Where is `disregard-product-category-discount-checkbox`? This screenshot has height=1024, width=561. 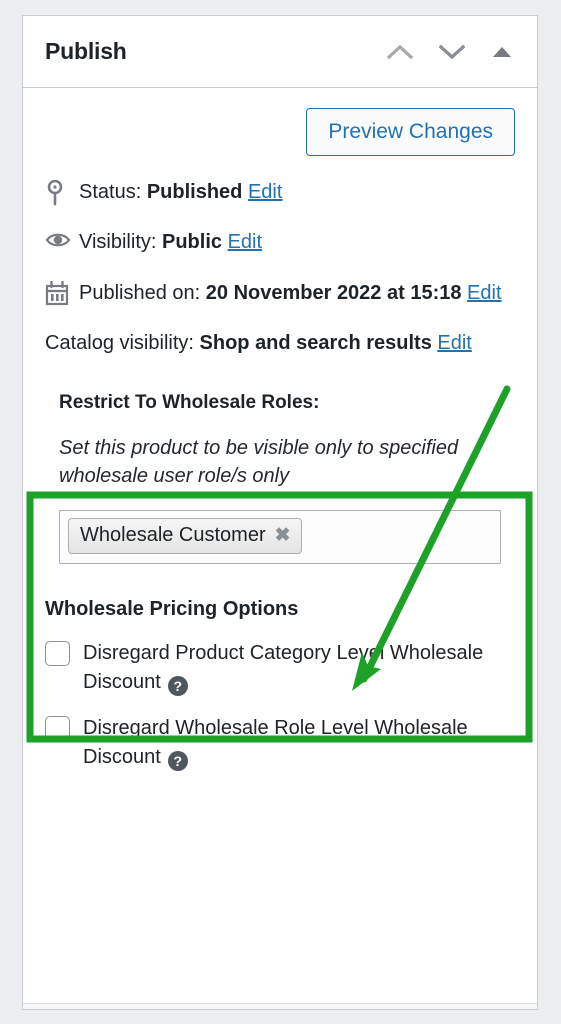
disregard-product-category-discount-checkbox is located at coordinates (57, 654).